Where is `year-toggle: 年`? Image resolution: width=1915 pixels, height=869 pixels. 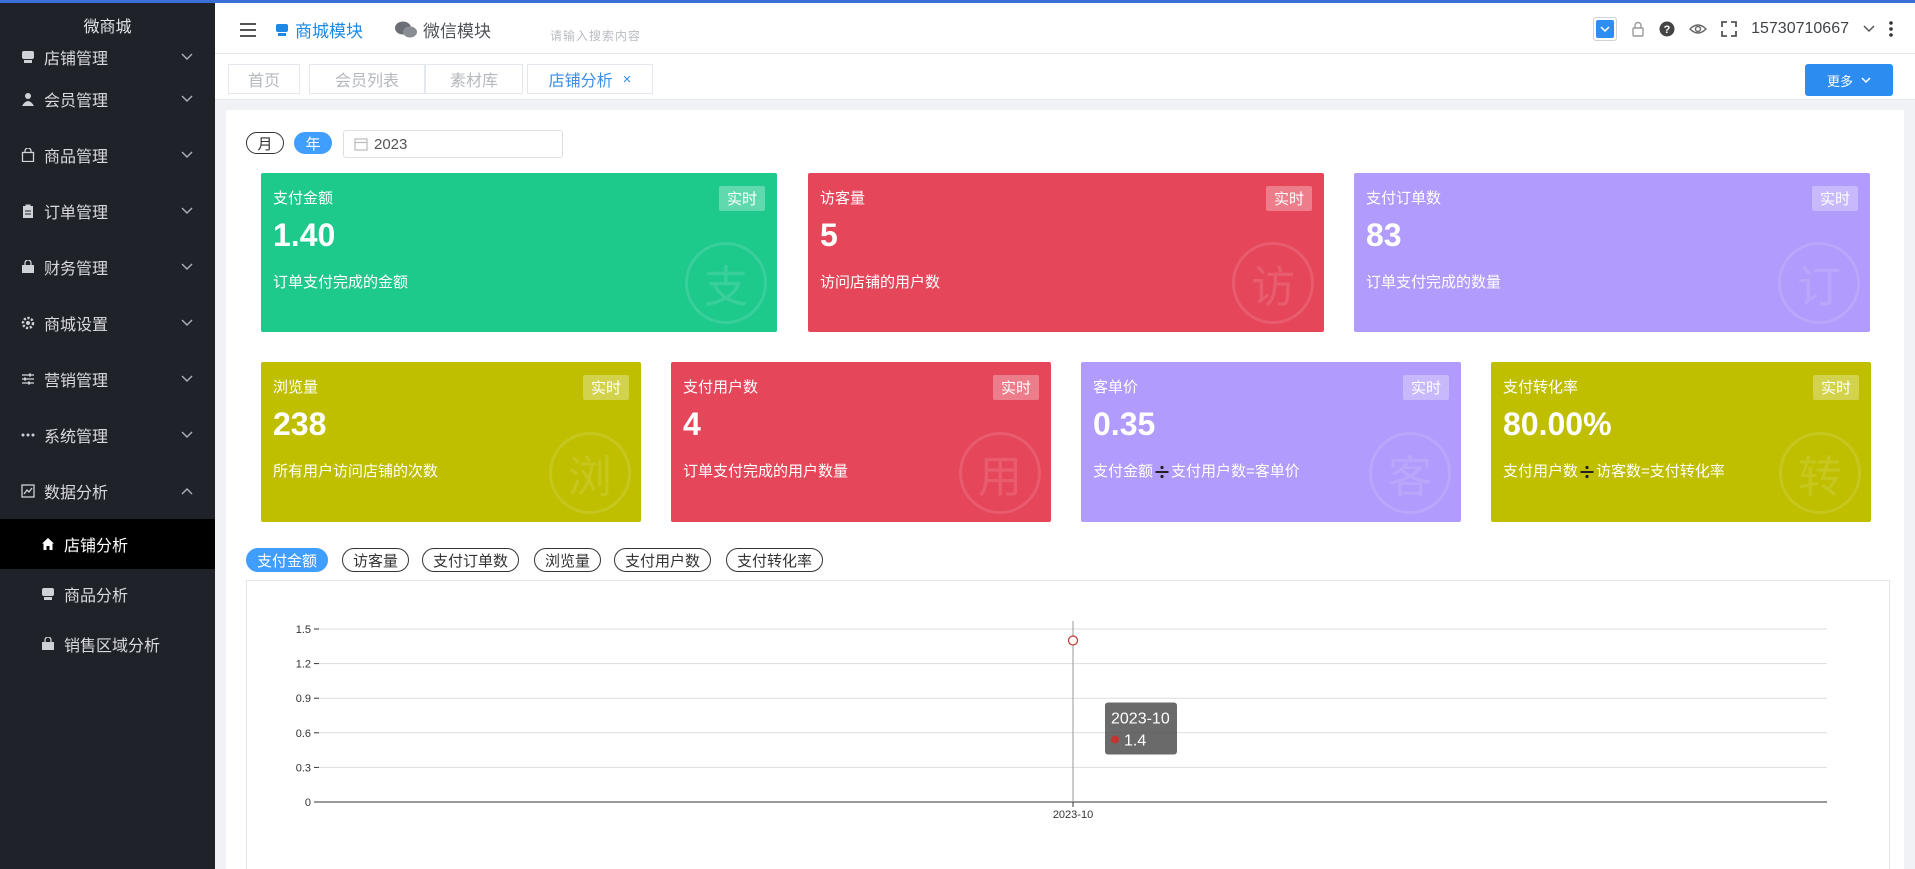
year-toggle: 年 is located at coordinates (313, 143).